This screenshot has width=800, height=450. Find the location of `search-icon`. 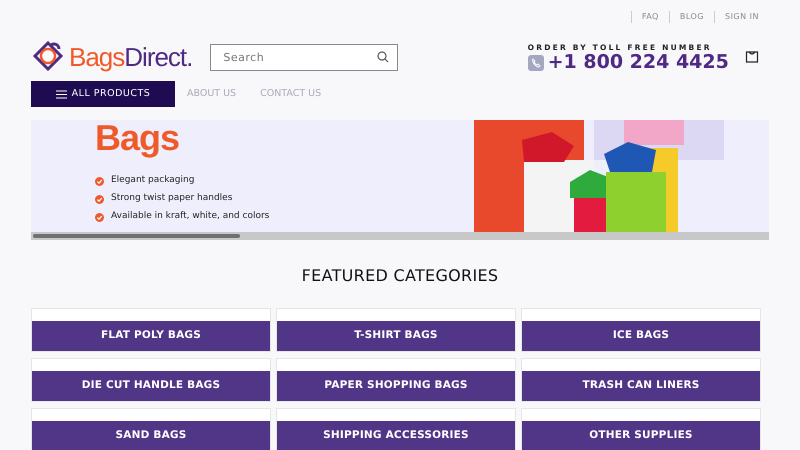

search-icon is located at coordinates (383, 56).